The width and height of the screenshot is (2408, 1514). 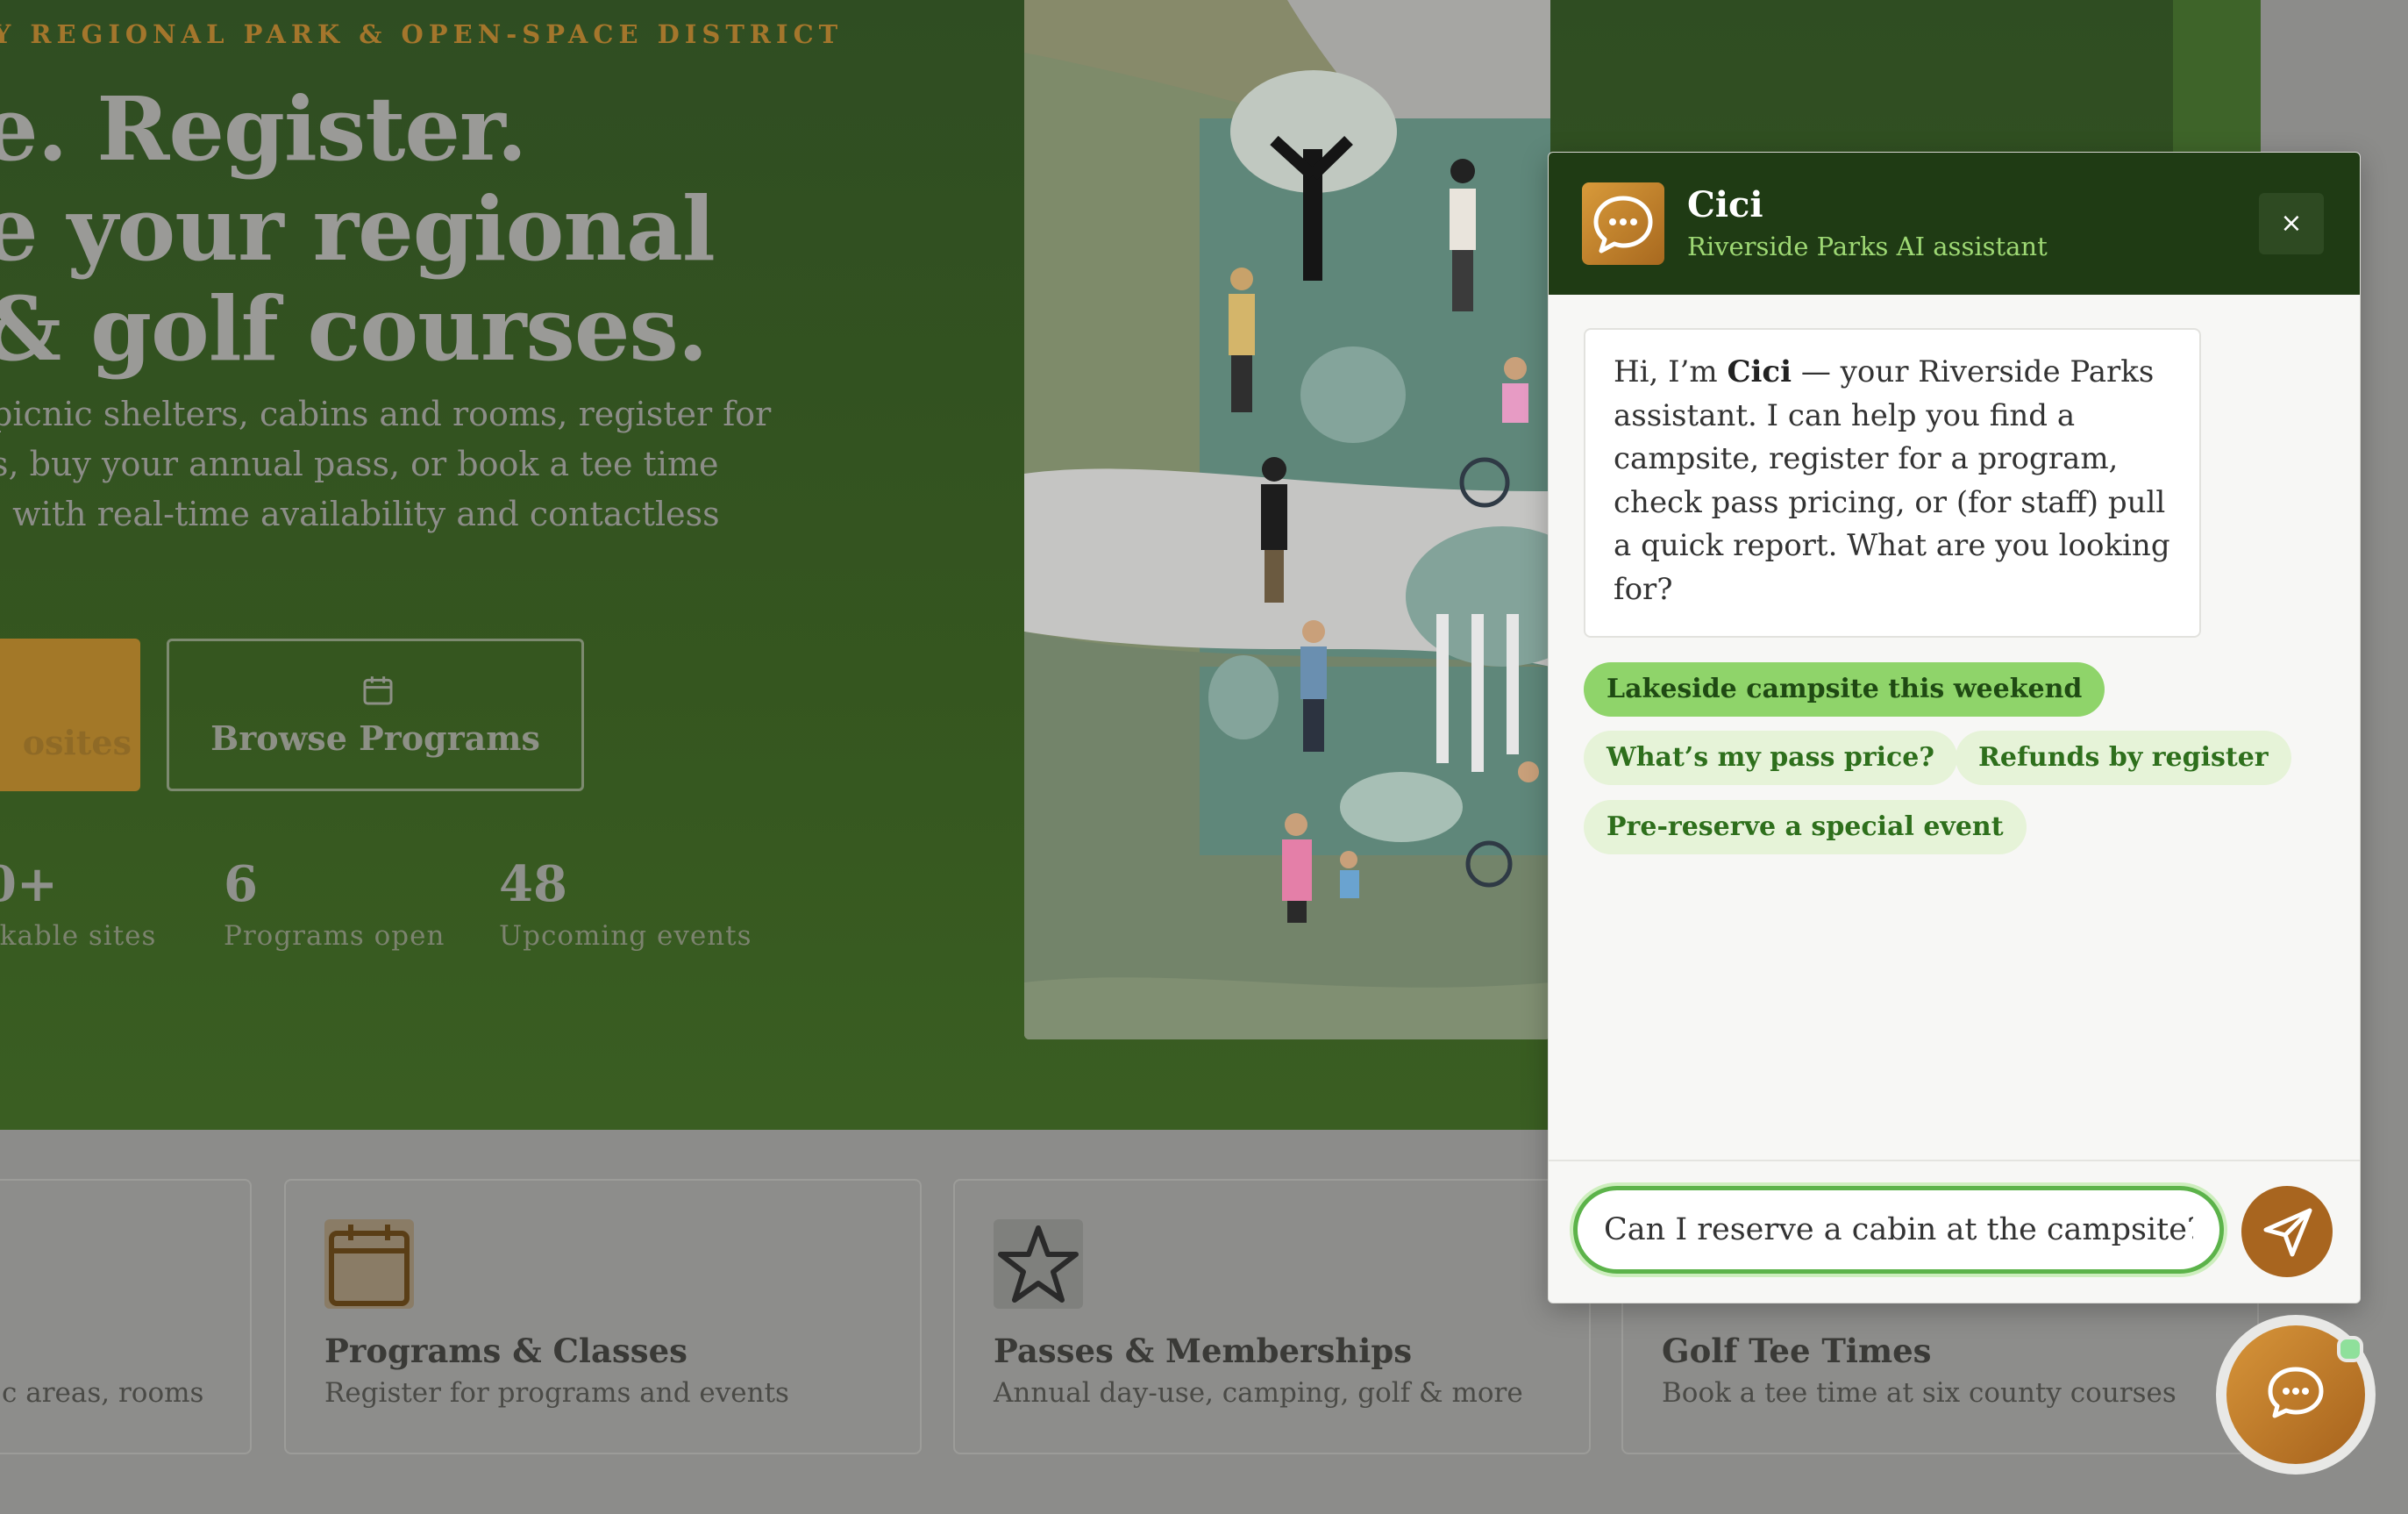 What do you see at coordinates (2291, 223) in the screenshot?
I see `close-button: ×` at bounding box center [2291, 223].